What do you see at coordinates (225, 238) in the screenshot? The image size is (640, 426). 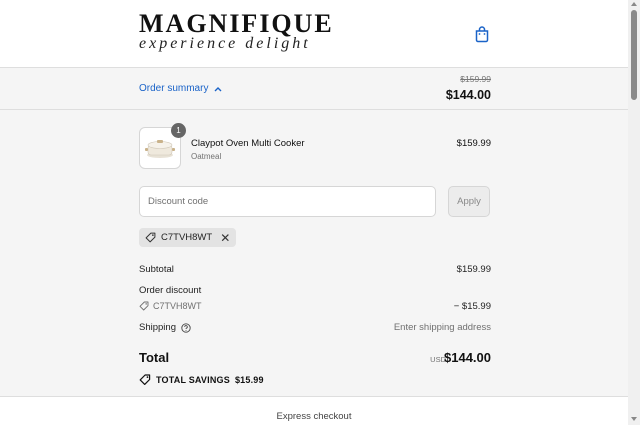 I see `remove-discount-icon: ✕` at bounding box center [225, 238].